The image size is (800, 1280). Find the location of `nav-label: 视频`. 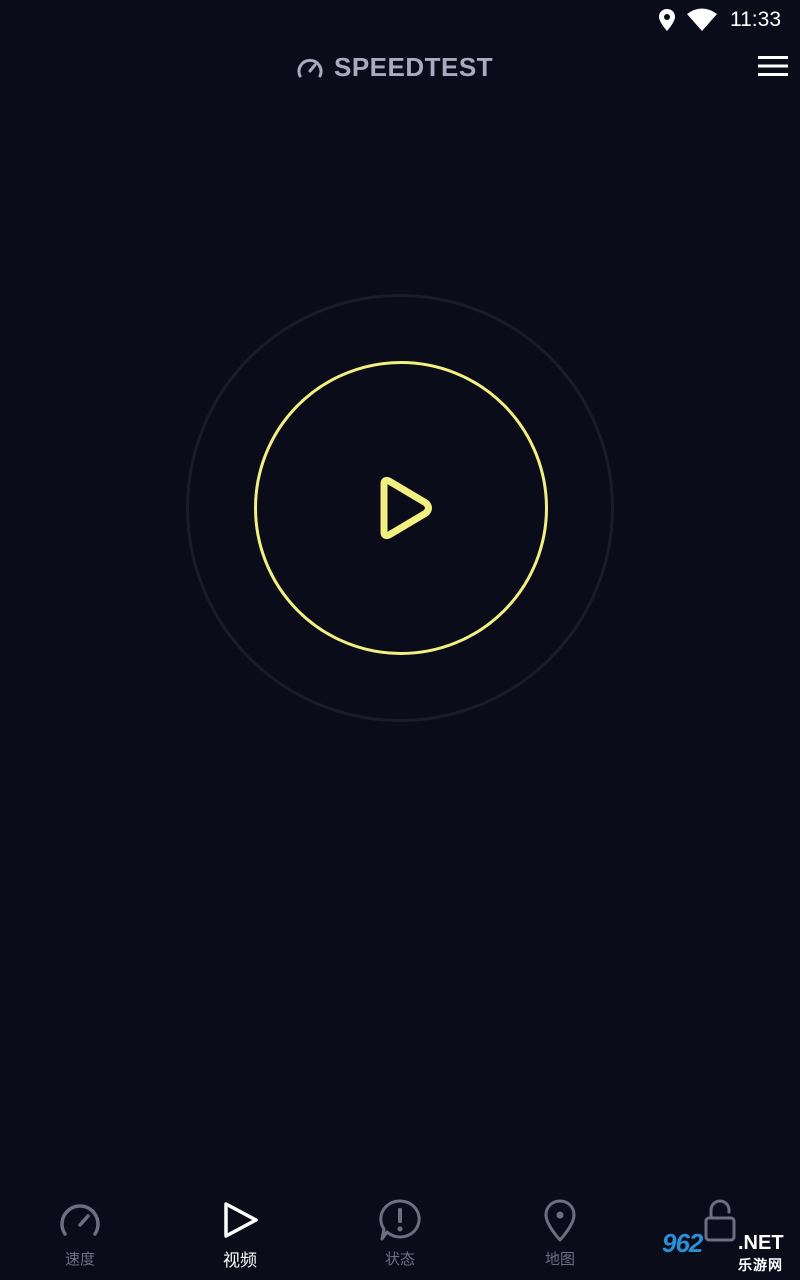

nav-label: 视频 is located at coordinates (240, 1261).